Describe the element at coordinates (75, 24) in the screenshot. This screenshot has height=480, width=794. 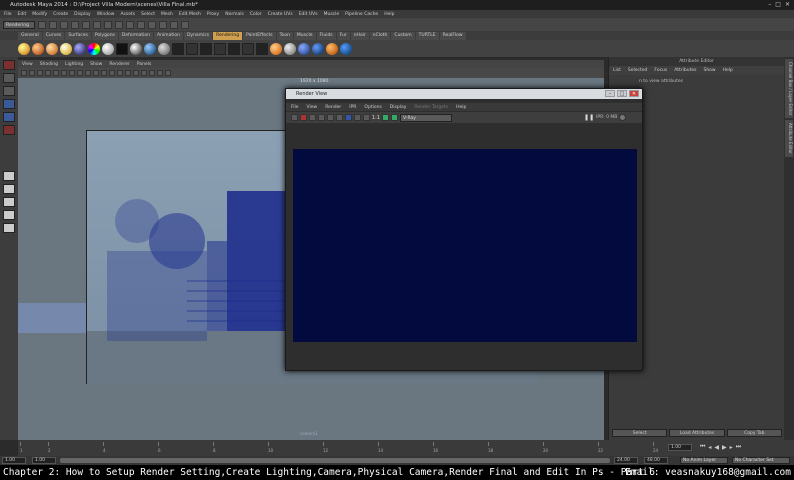
I see `select-hierarchy-icon` at that location.